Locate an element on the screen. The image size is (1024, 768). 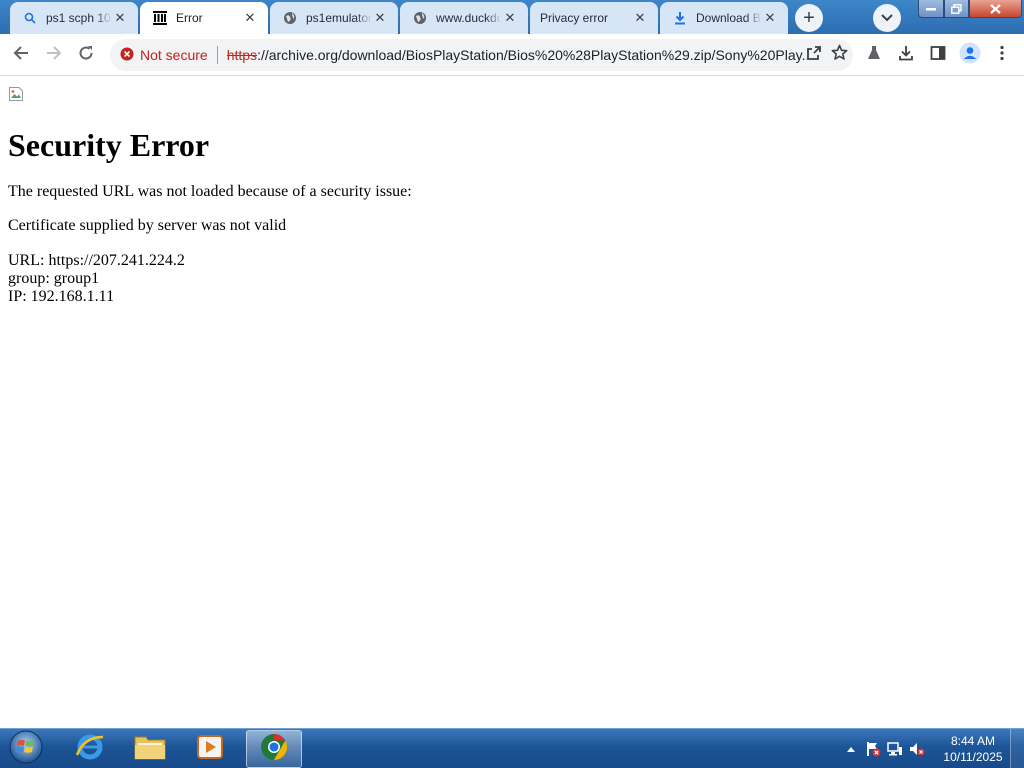
tab-title: Error is located at coordinates (189, 18).